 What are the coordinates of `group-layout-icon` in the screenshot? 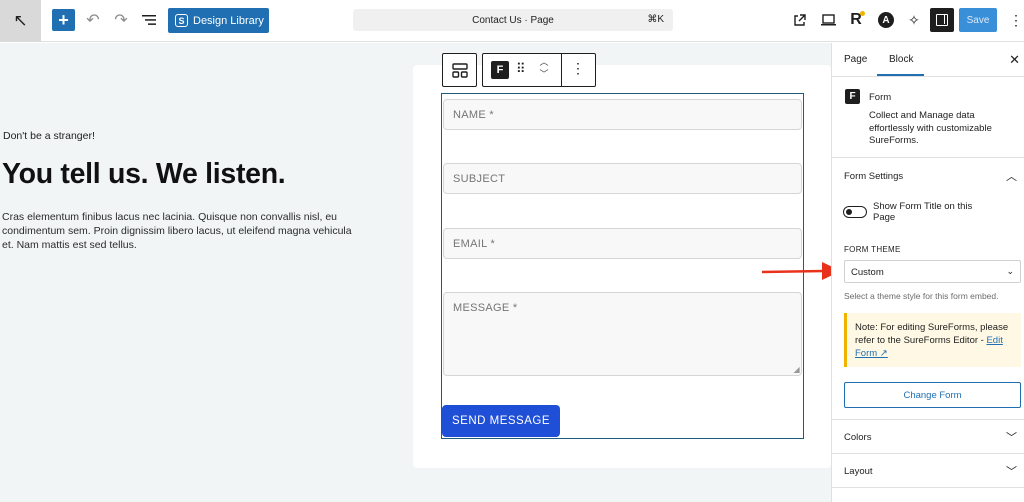 It's located at (459, 70).